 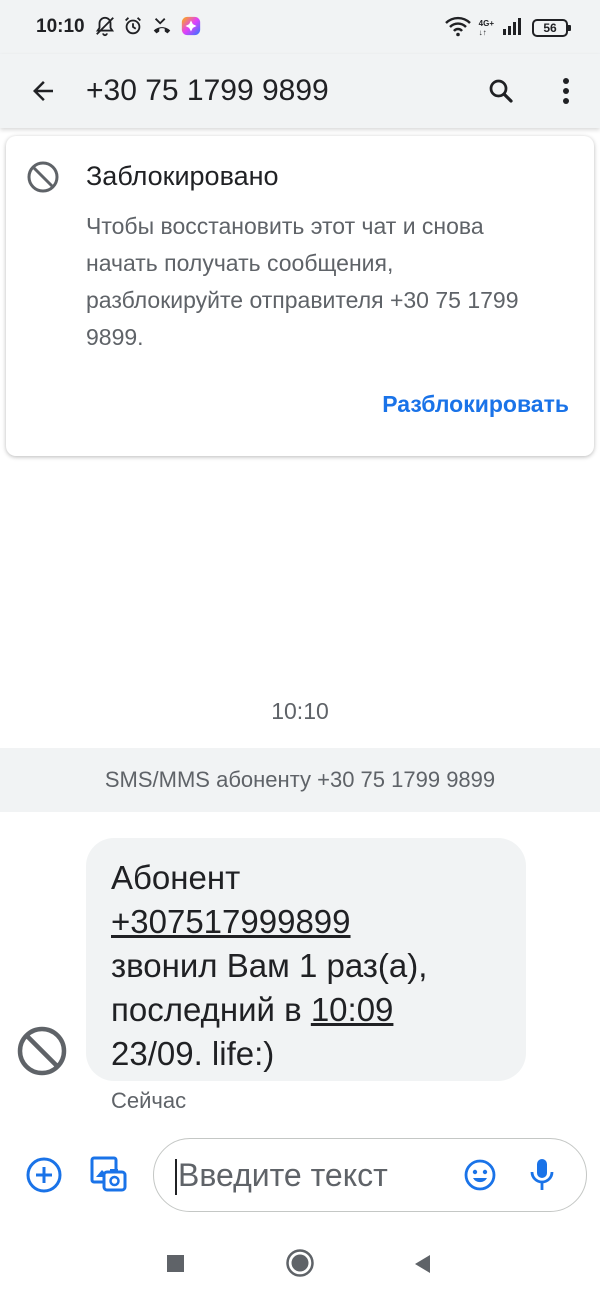 I want to click on app-bar: +30 75 1799 9899, so click(x=300, y=91).